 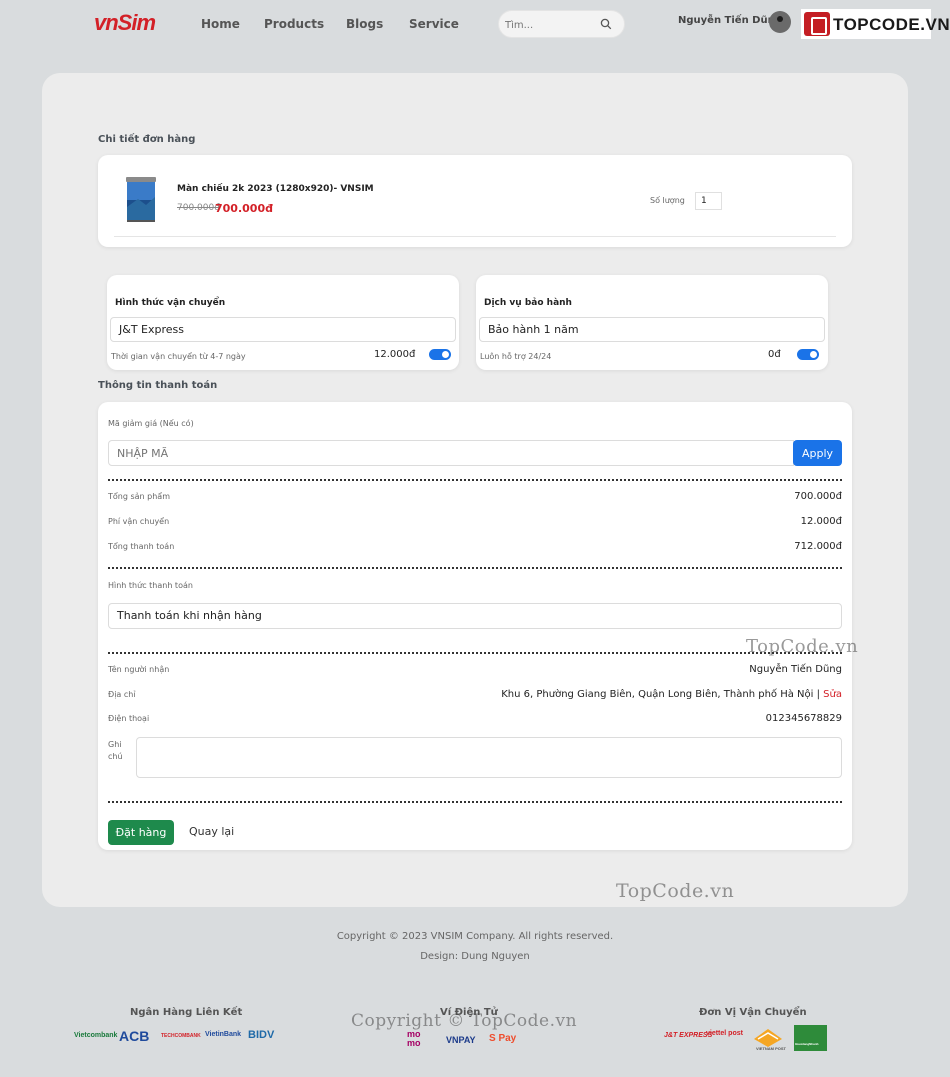 What do you see at coordinates (724, 1033) in the screenshot?
I see `viettel-post-logo: viettel post` at bounding box center [724, 1033].